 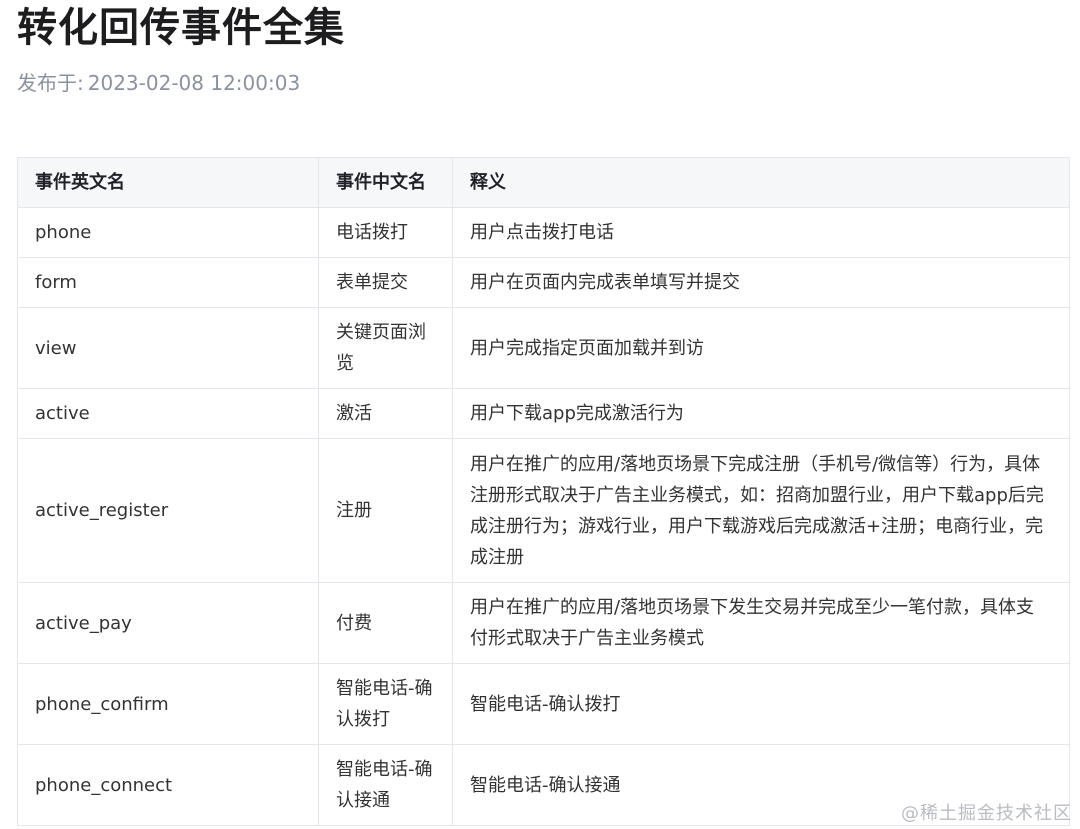 I want to click on table-row: phone_confirm 智能电话-确认拨打 智能电话-确认拨打, so click(x=543, y=704).